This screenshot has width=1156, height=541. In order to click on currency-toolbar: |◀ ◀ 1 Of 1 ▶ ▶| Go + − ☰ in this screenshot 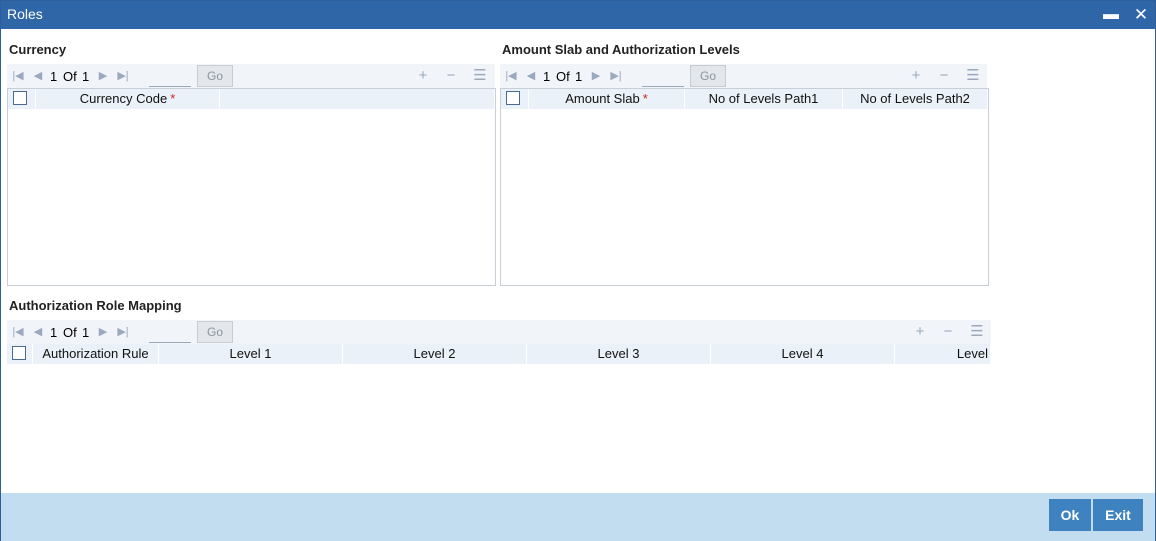, I will do `click(251, 76)`.